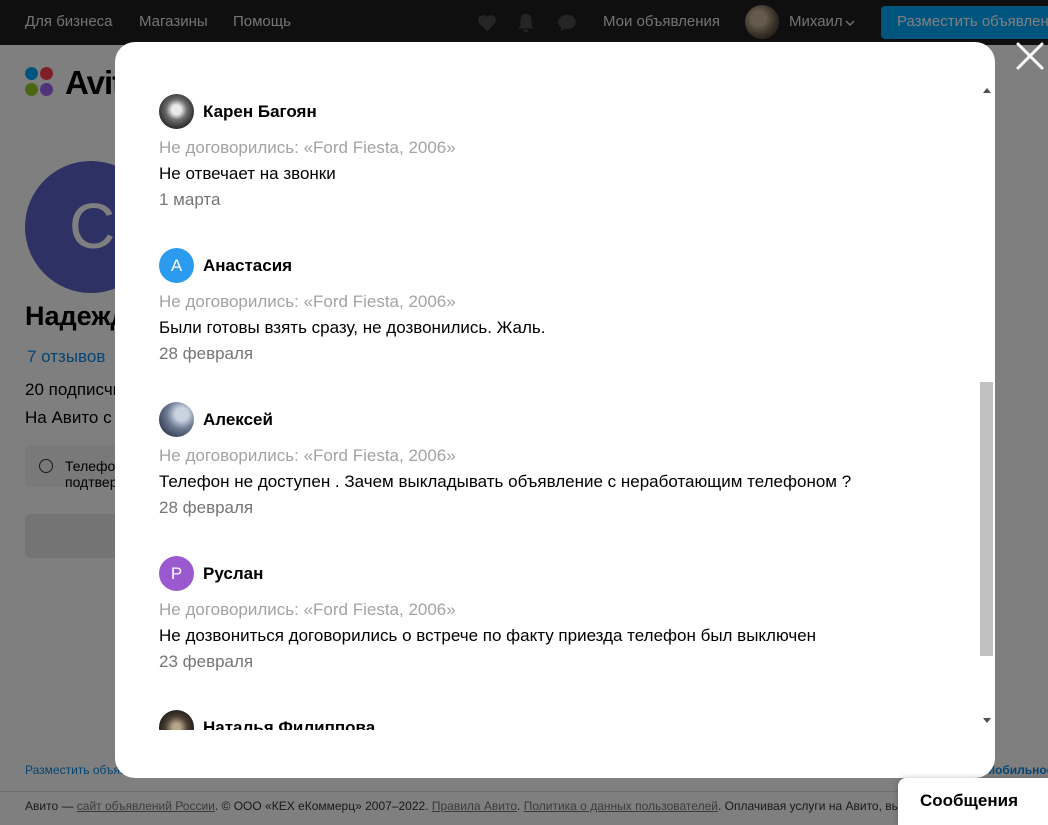  Describe the element at coordinates (238, 420) in the screenshot. I see `reviewer-name: Алексей` at that location.